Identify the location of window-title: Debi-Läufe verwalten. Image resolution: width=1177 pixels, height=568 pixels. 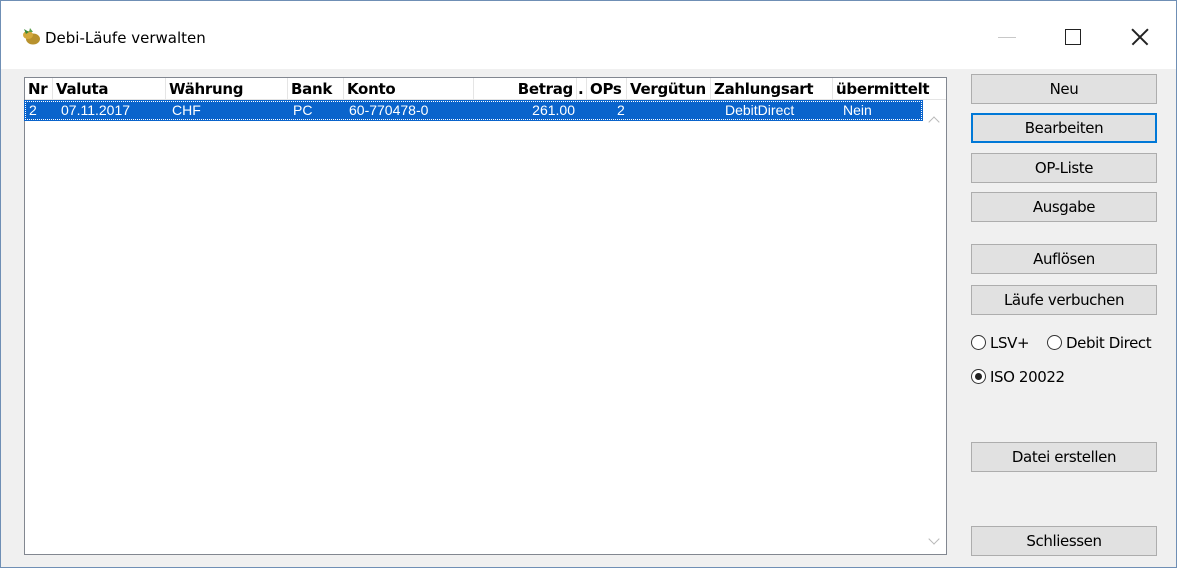
(125, 38).